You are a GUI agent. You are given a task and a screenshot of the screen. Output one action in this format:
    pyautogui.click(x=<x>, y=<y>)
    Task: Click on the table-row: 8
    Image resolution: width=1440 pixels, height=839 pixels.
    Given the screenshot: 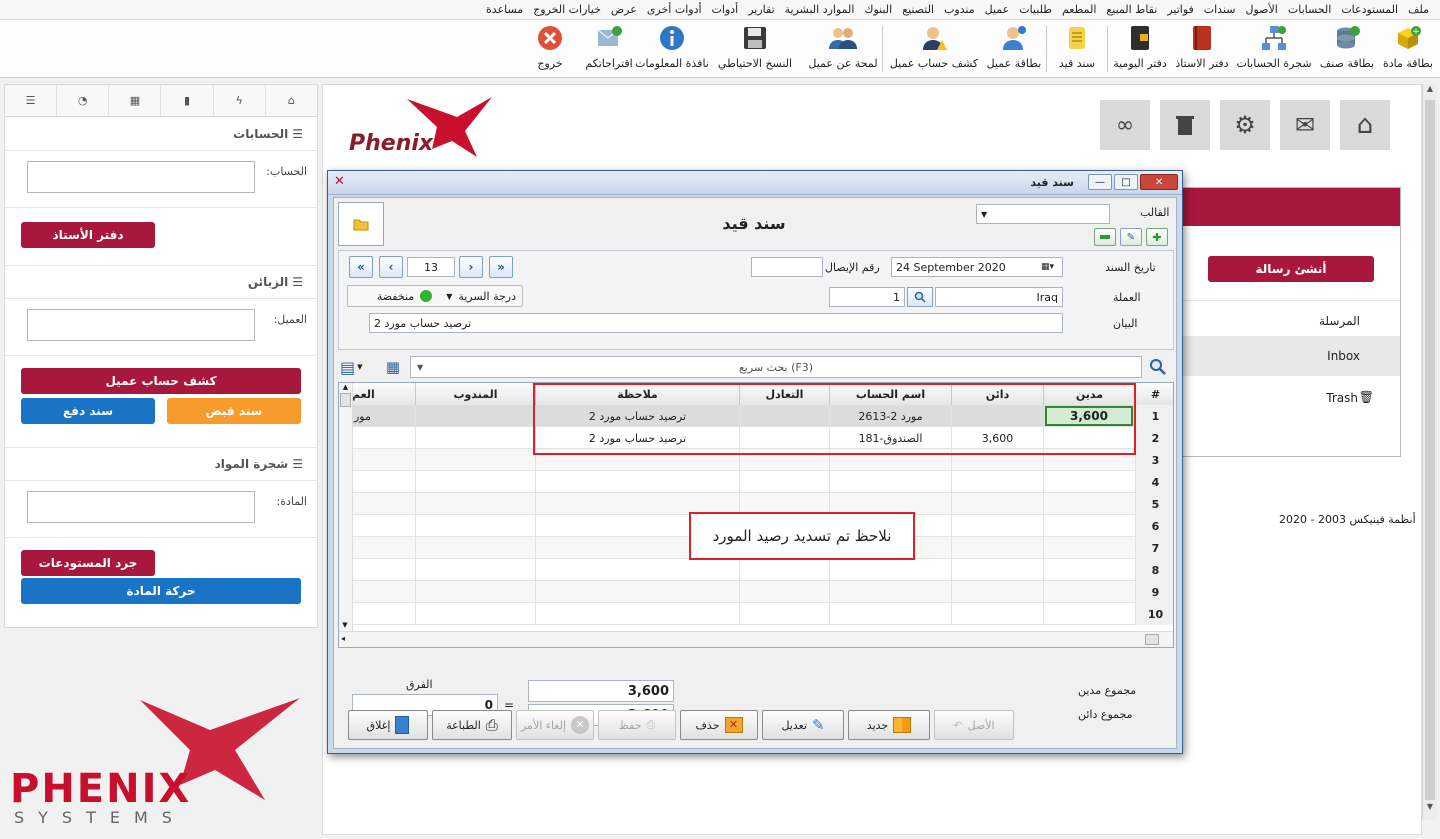 What is the action you would take?
    pyautogui.click(x=756, y=570)
    